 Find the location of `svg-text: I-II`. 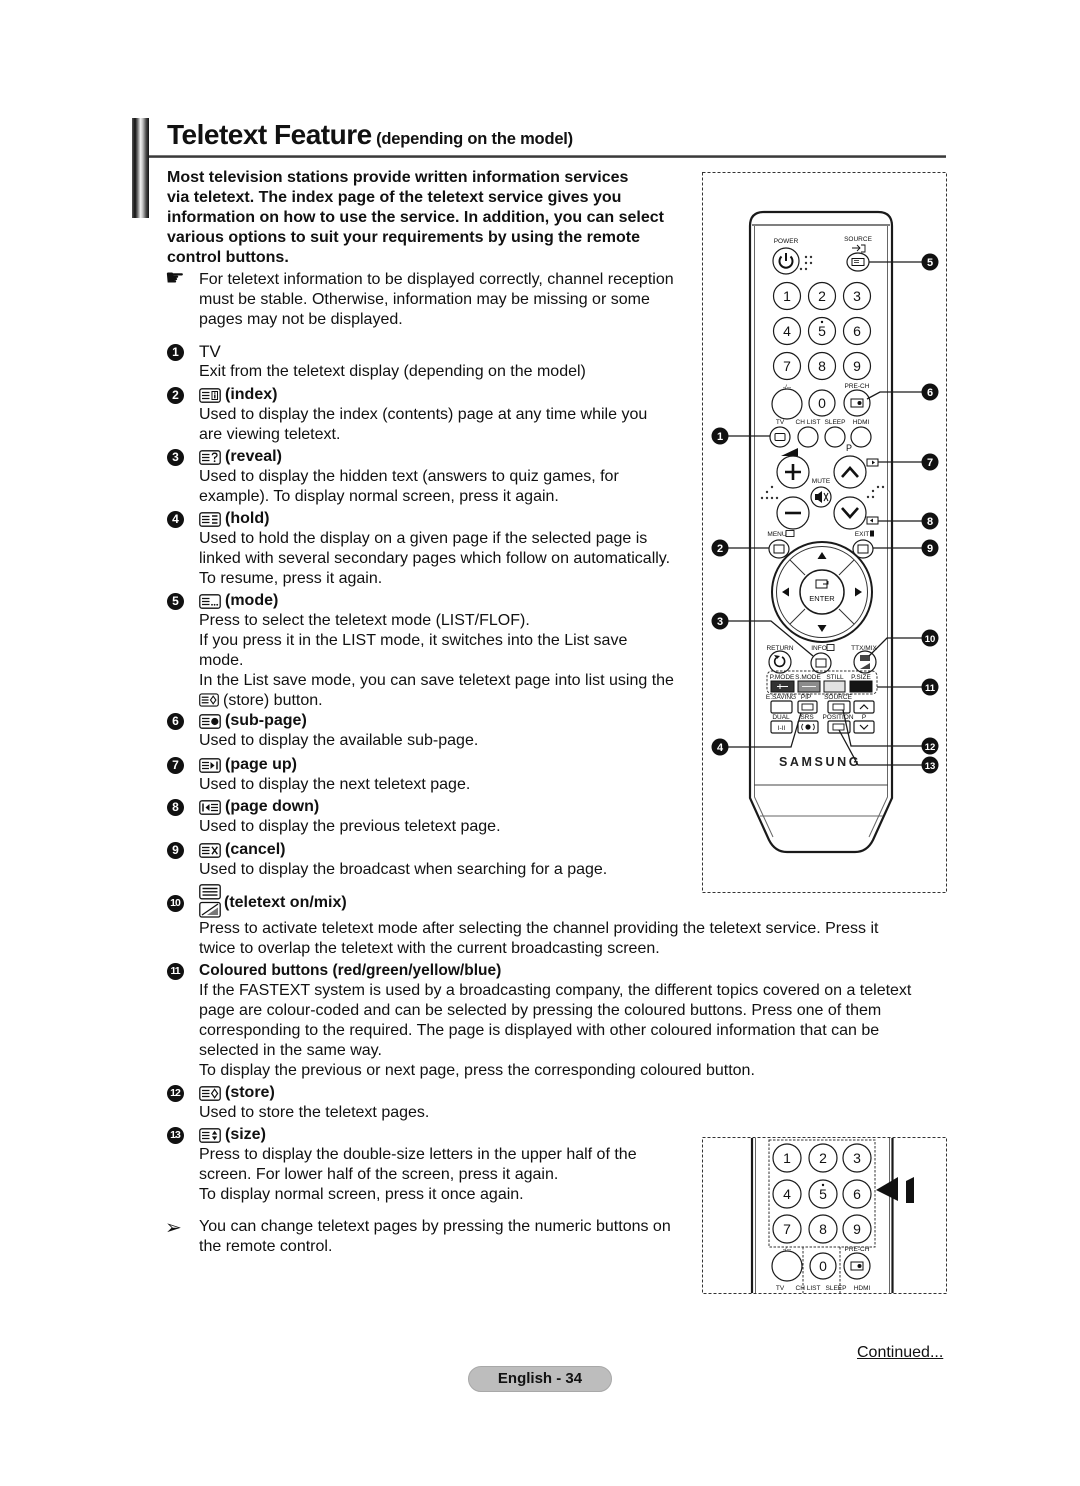

svg-text: I-II is located at coordinates (782, 728).